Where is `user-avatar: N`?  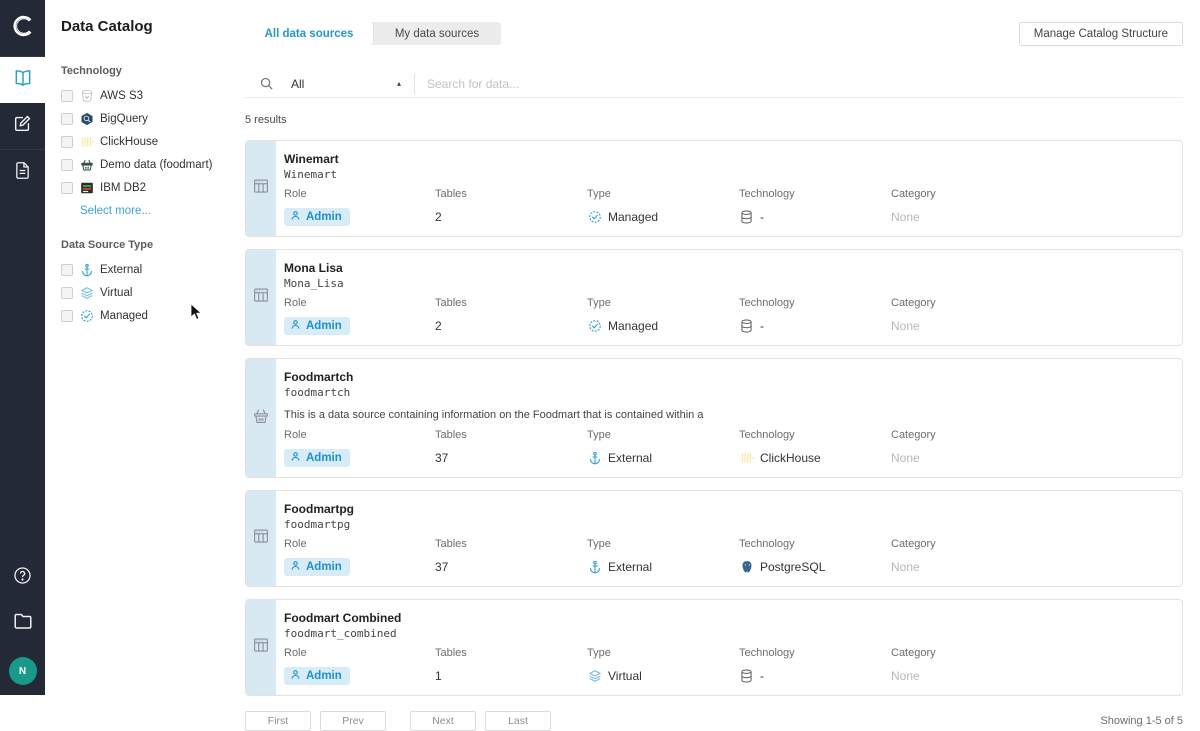
user-avatar: N is located at coordinates (22, 671).